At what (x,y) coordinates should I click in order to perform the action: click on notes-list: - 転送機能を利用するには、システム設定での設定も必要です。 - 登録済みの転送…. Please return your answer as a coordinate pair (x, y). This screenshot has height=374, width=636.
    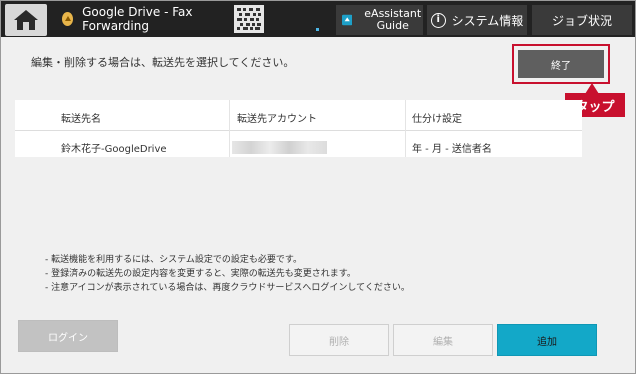
    Looking at the image, I should click on (227, 274).